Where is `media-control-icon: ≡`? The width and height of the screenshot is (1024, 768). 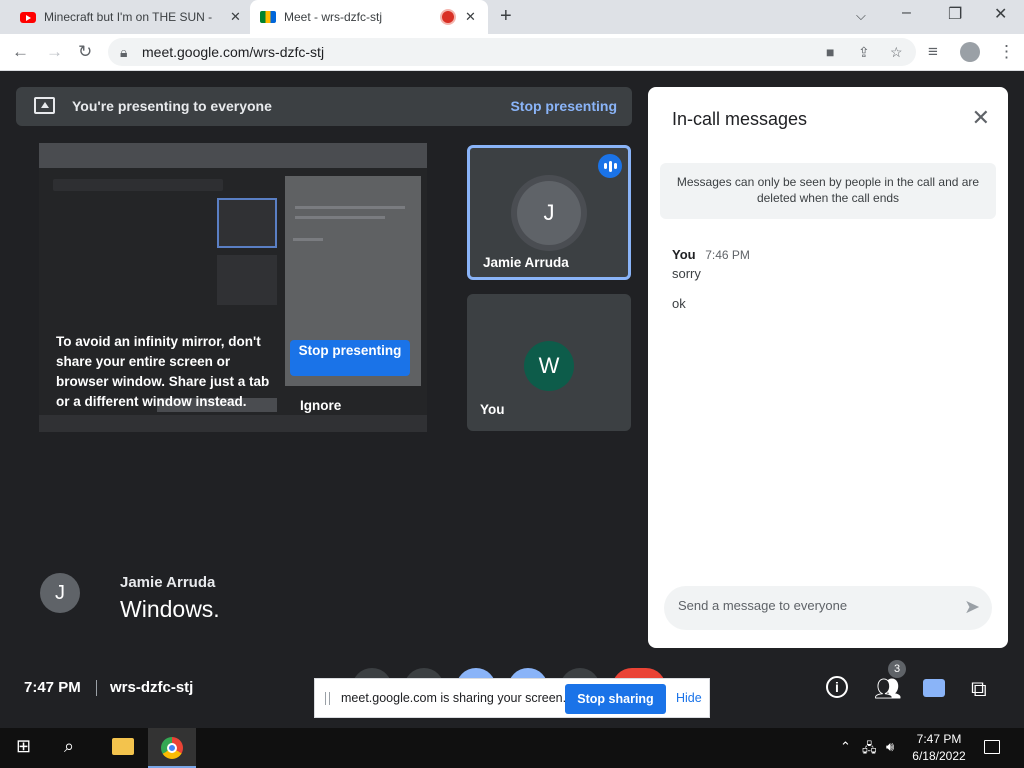
media-control-icon: ≡ is located at coordinates (933, 52).